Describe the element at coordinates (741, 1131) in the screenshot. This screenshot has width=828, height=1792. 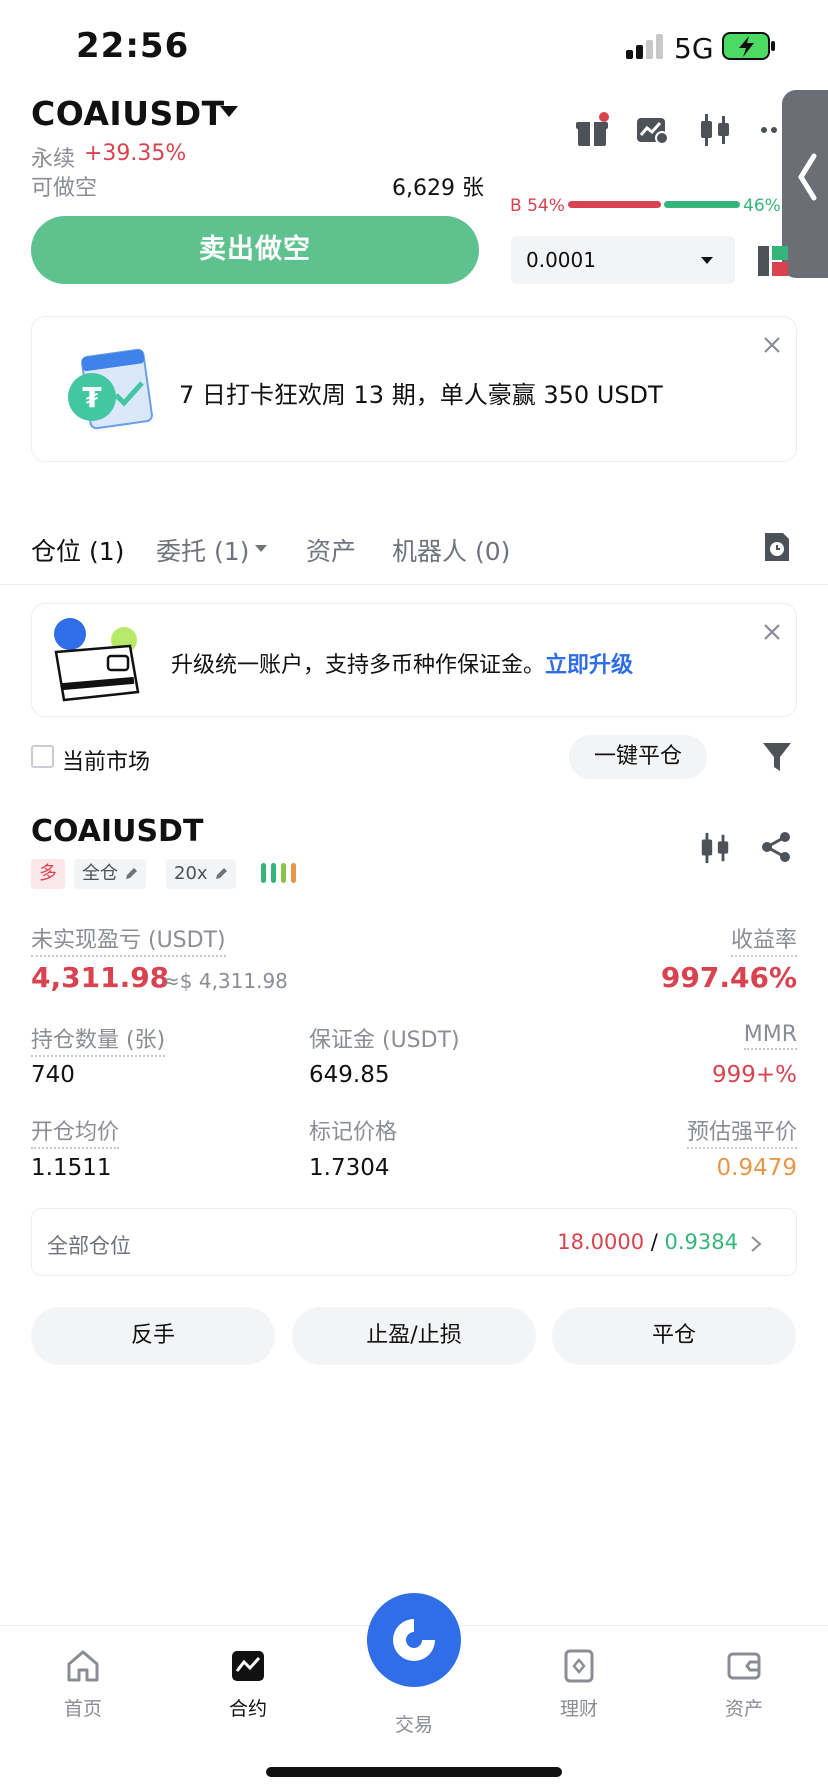
I see `liq-price-label: 预估强平价` at that location.